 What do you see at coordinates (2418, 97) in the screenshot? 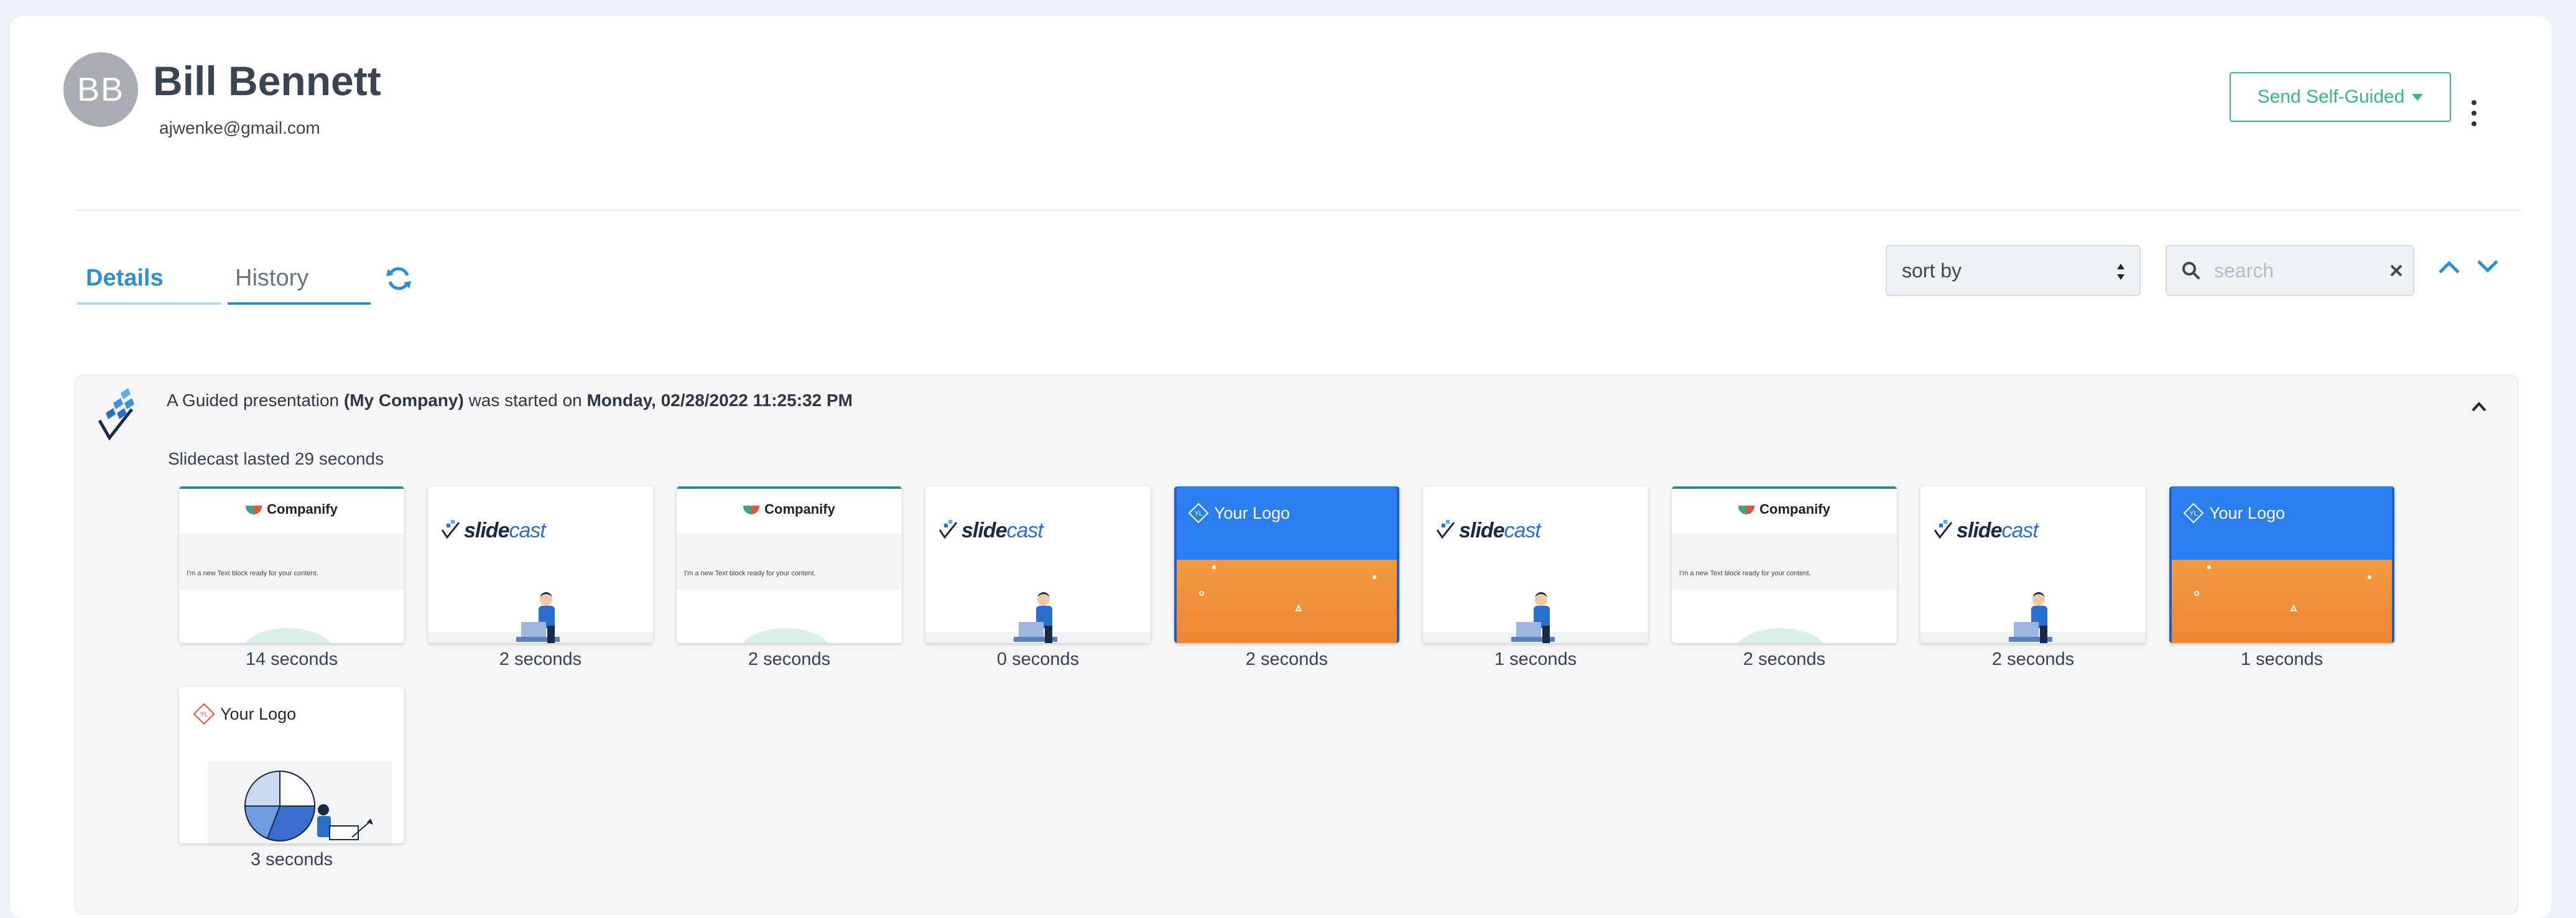
I see `caret-down-icon` at bounding box center [2418, 97].